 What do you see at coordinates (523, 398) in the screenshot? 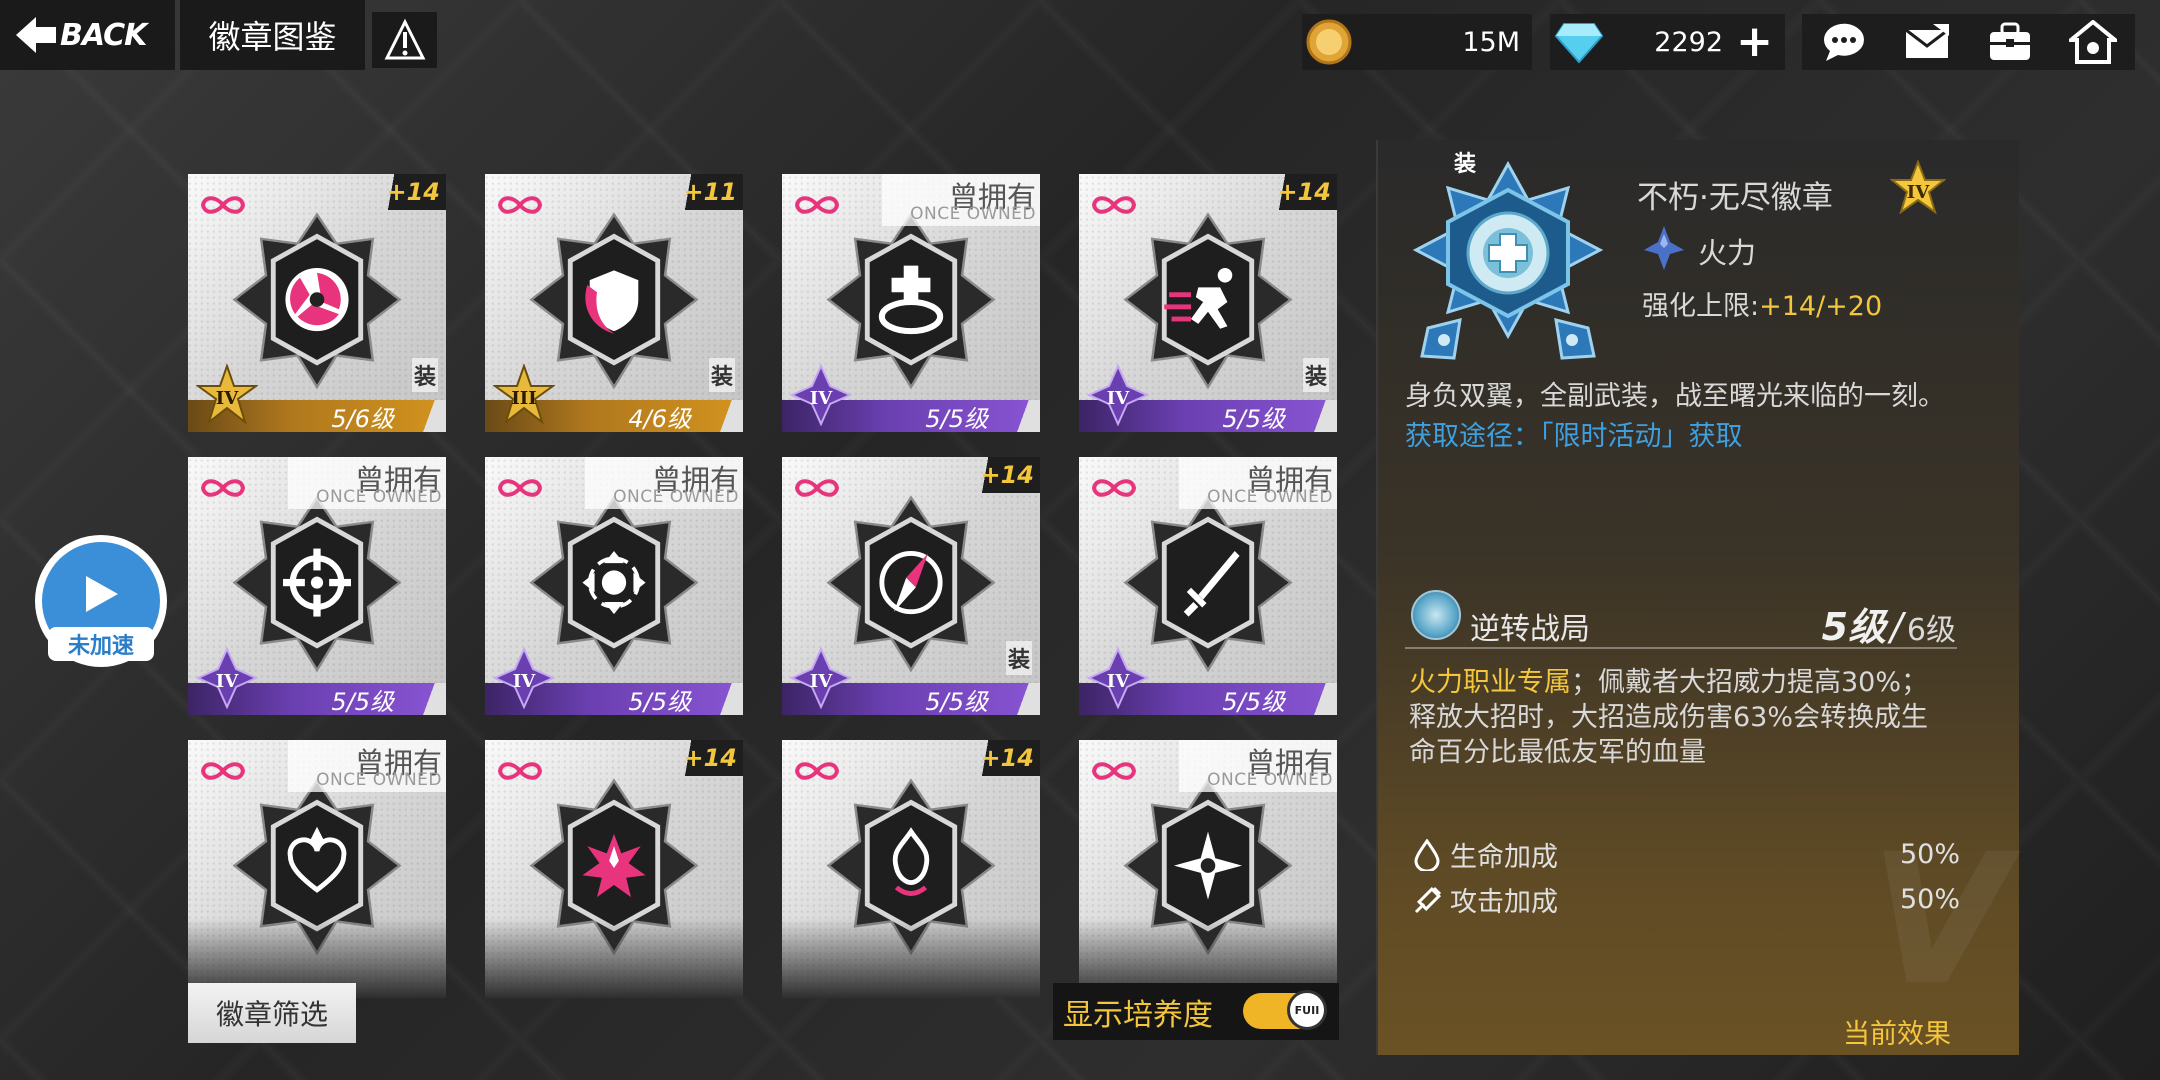
I see `rank-text: III` at bounding box center [523, 398].